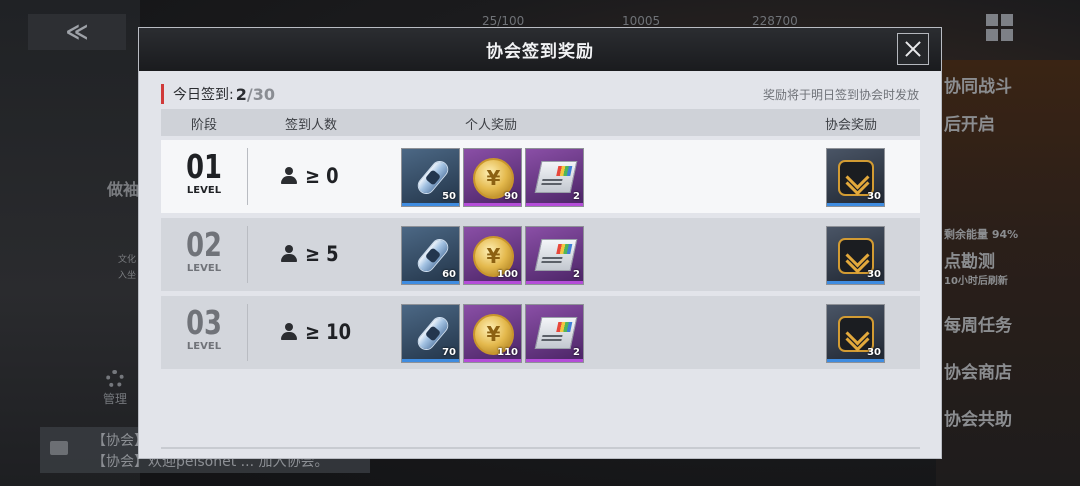 This screenshot has height=486, width=1080. What do you see at coordinates (492, 255) in the screenshot?
I see `reward-item-coin: 100` at bounding box center [492, 255].